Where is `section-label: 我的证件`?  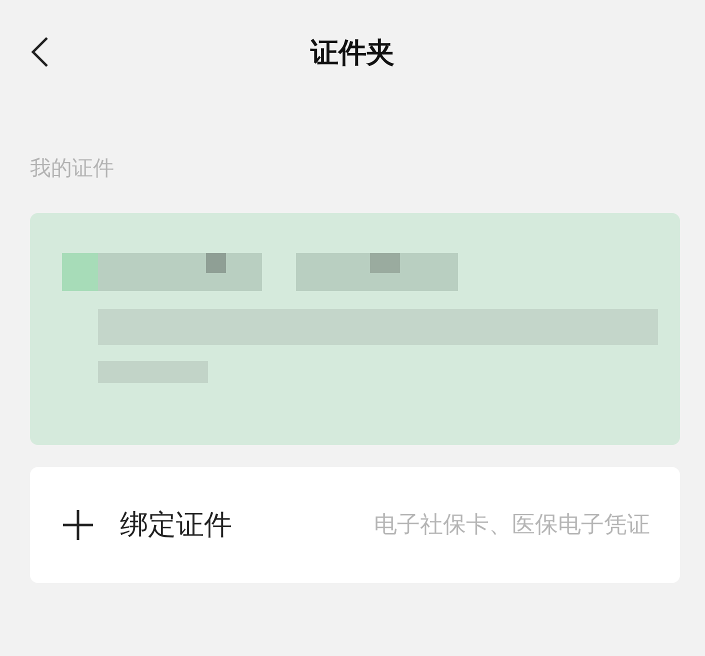 section-label: 我的证件 is located at coordinates (72, 168).